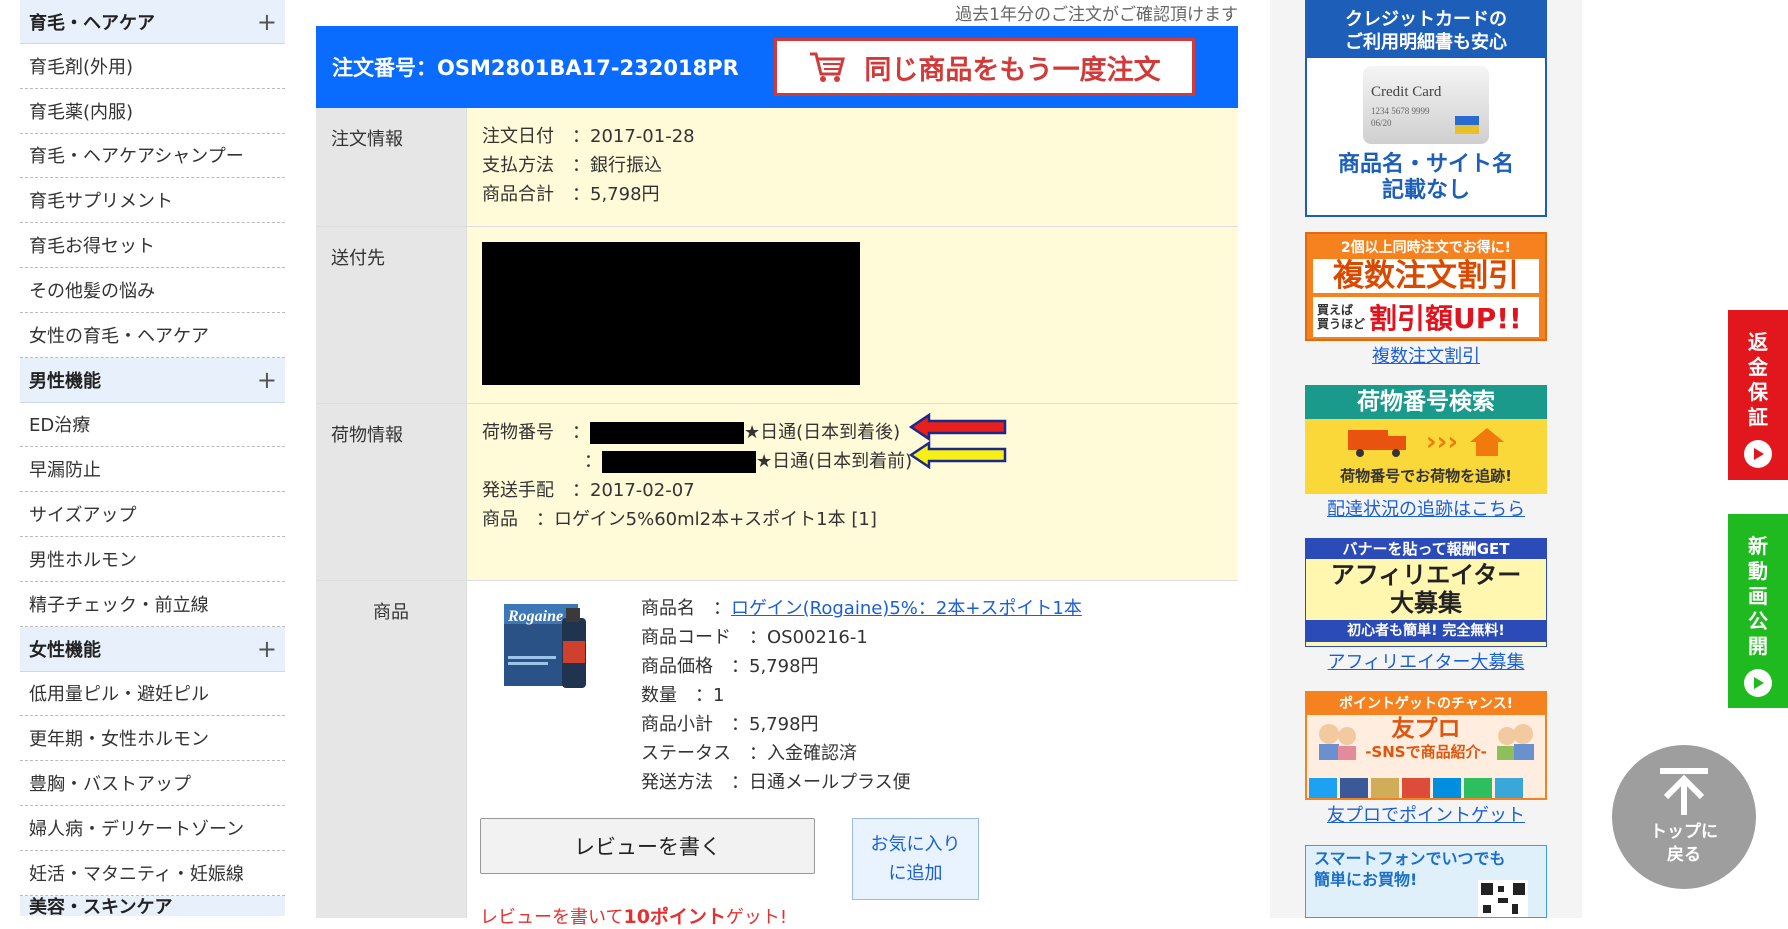 This screenshot has height=929, width=1788. Describe the element at coordinates (152, 905) in the screenshot. I see `category-header-beauty: 美容・スキンケア` at that location.